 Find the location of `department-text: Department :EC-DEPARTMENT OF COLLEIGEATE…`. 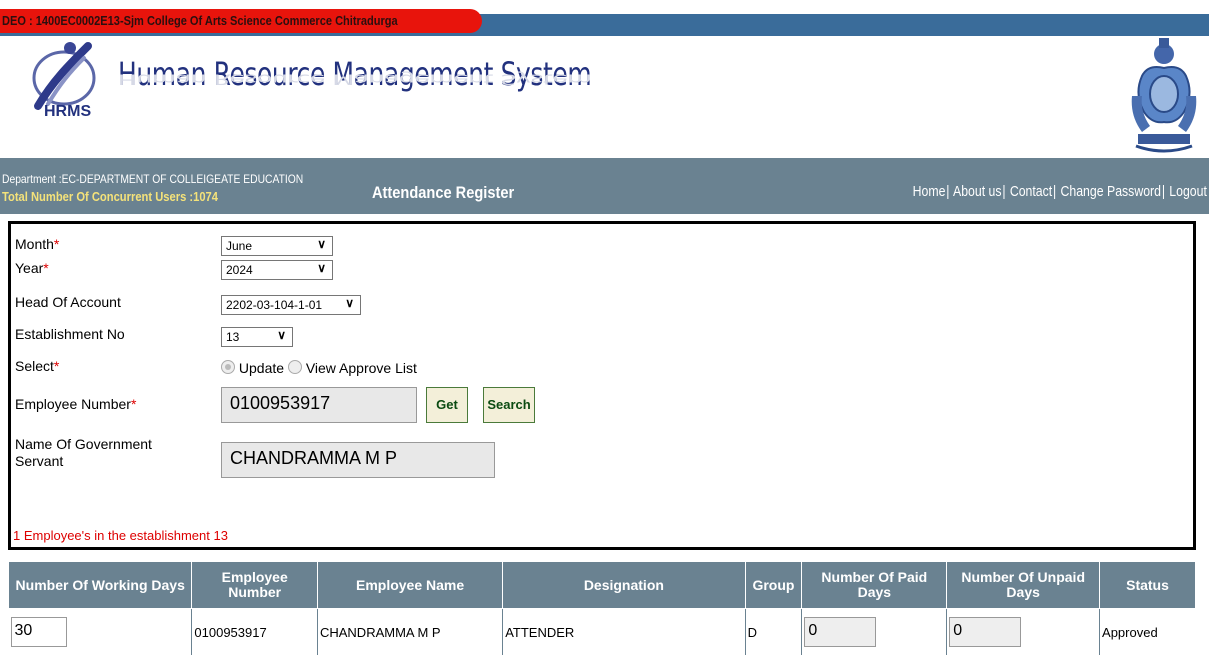

department-text: Department :EC-DEPARTMENT OF COLLEIGEATE… is located at coordinates (153, 179).